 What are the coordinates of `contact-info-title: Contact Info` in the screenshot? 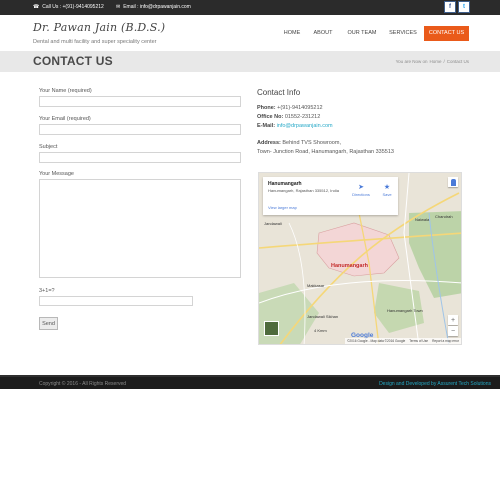 It's located at (279, 92).